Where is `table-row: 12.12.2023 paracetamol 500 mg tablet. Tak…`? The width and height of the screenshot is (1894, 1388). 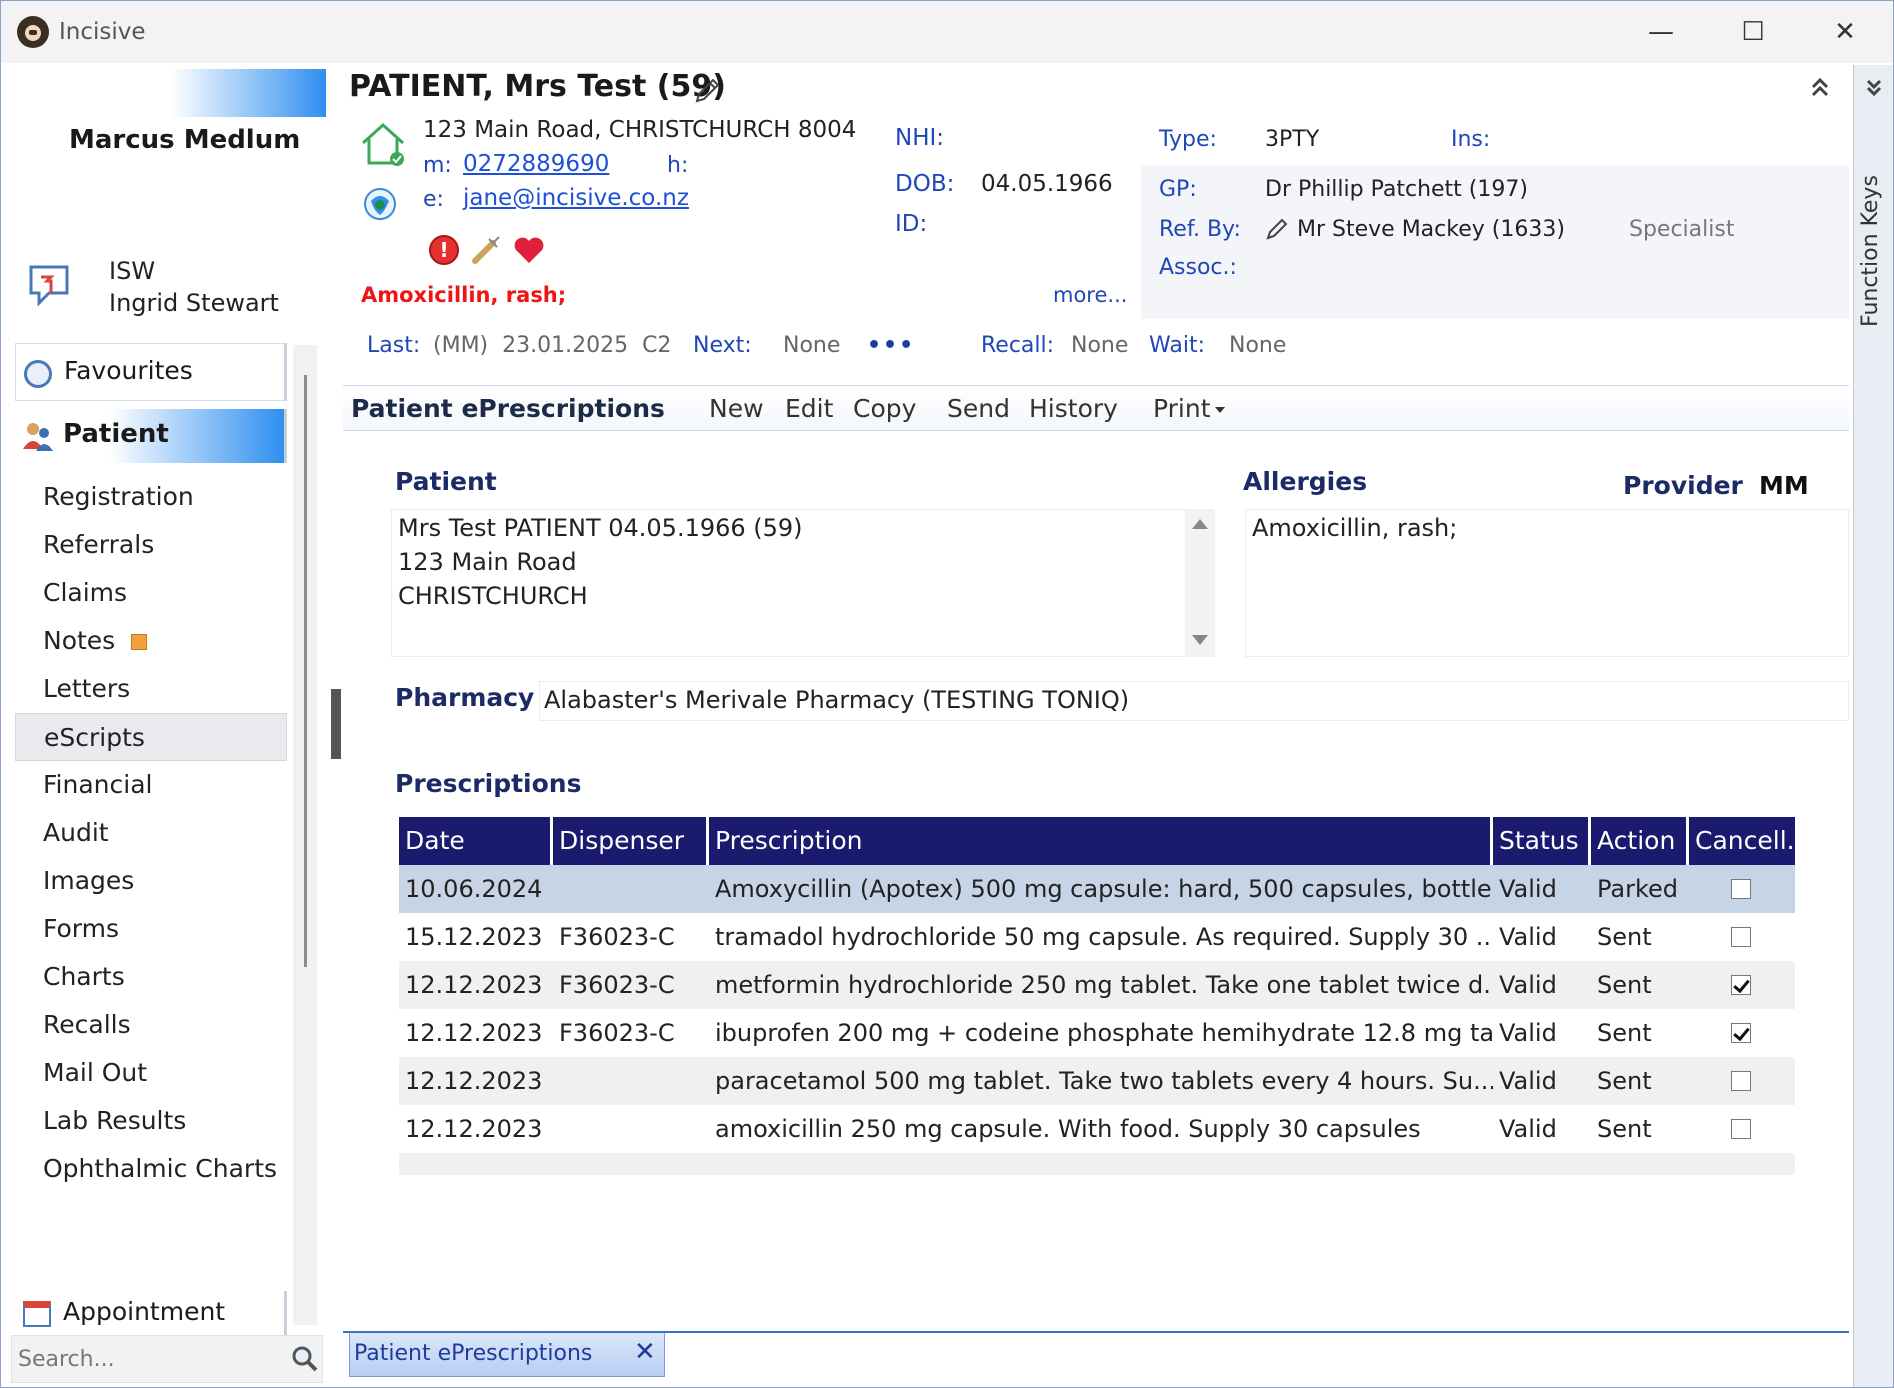
table-row: 12.12.2023 paracetamol 500 mg tablet. Tak… is located at coordinates (1097, 1081).